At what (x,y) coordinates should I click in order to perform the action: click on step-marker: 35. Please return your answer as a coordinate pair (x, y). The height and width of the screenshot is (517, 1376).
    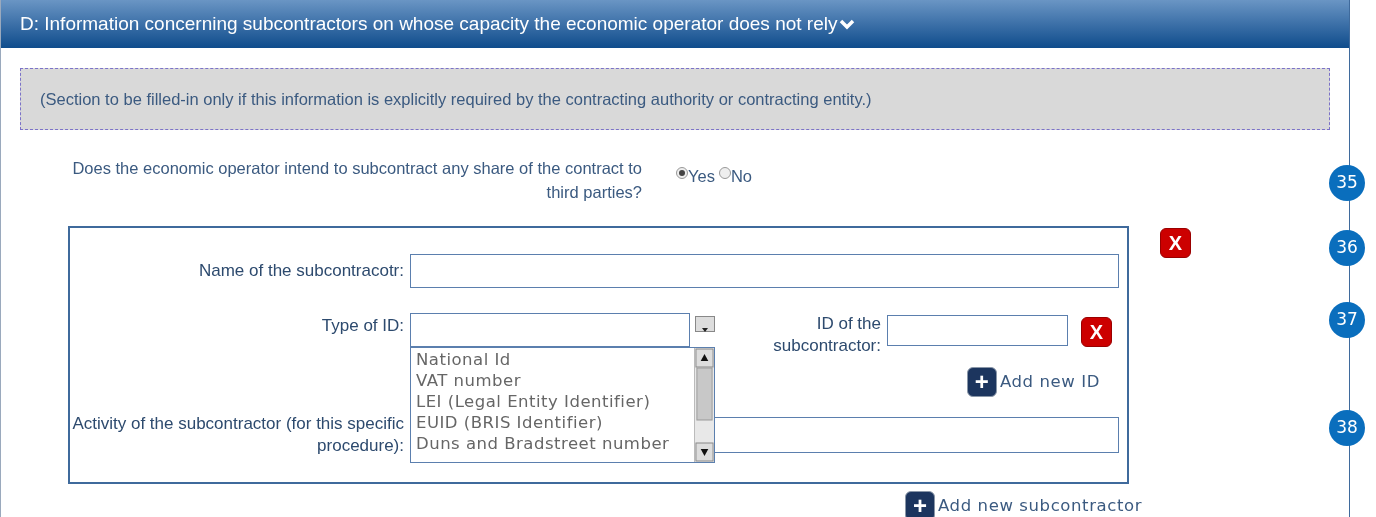
    Looking at the image, I should click on (1347, 183).